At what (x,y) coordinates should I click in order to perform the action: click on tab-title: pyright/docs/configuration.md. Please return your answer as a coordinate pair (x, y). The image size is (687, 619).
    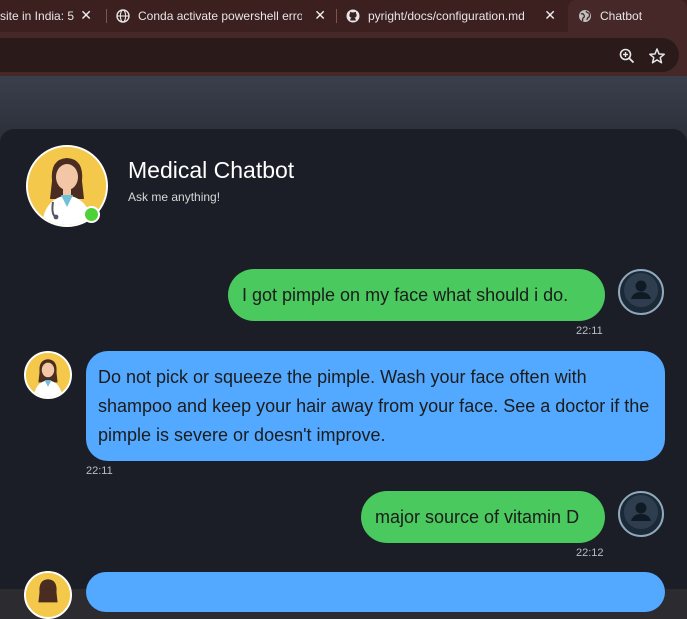
    Looking at the image, I should click on (446, 16).